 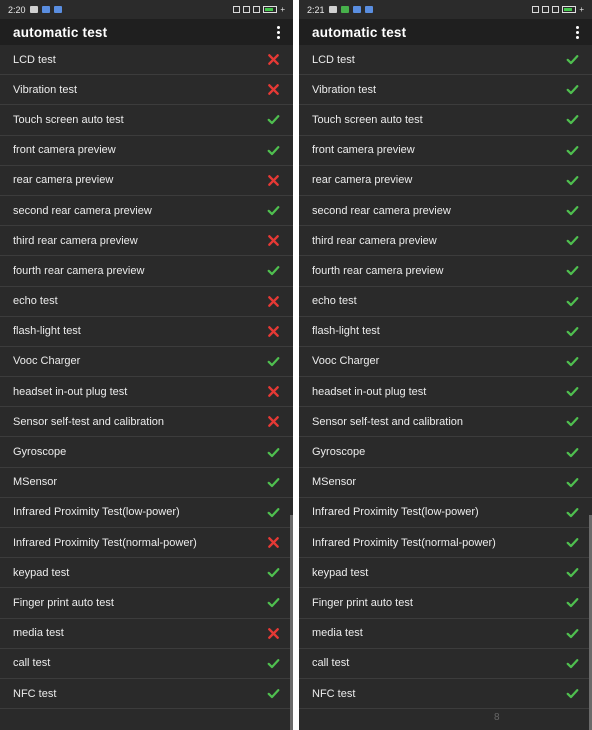 I want to click on status-time: 2:20, so click(x=17, y=9).